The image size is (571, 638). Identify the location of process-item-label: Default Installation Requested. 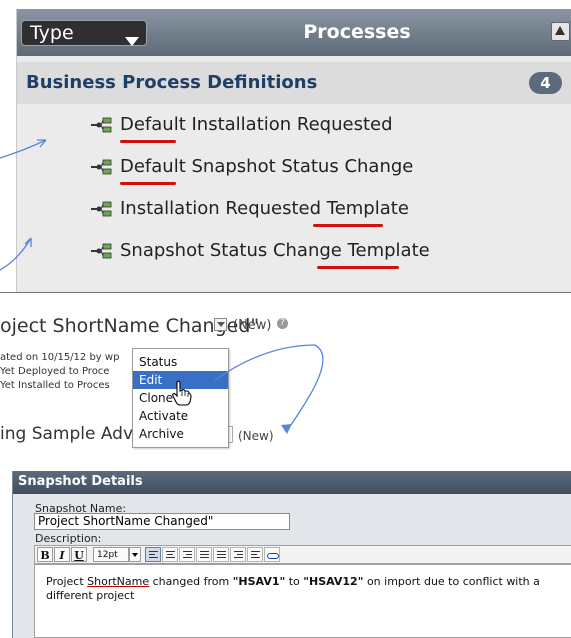
(256, 124).